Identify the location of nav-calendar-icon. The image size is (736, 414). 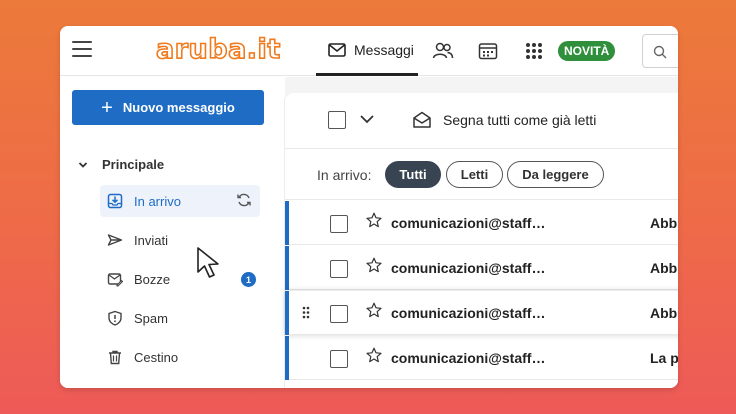
(488, 51).